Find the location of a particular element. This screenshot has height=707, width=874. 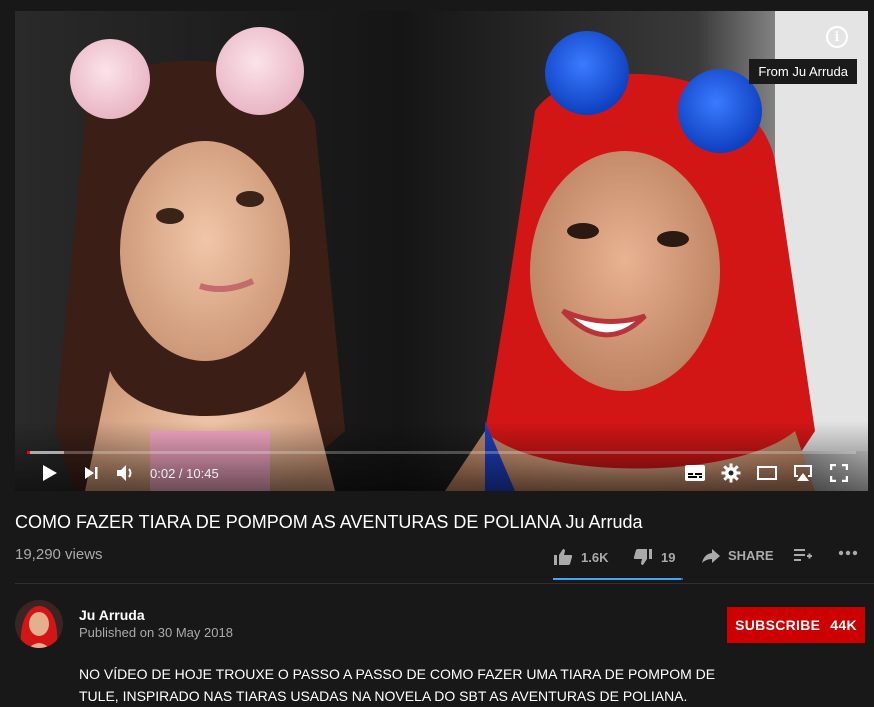

more-horizontal-icon is located at coordinates (848, 553).